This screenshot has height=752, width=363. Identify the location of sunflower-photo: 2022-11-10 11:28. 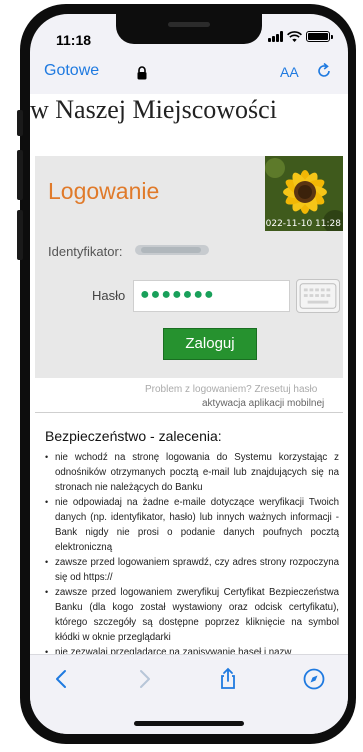
(304, 193).